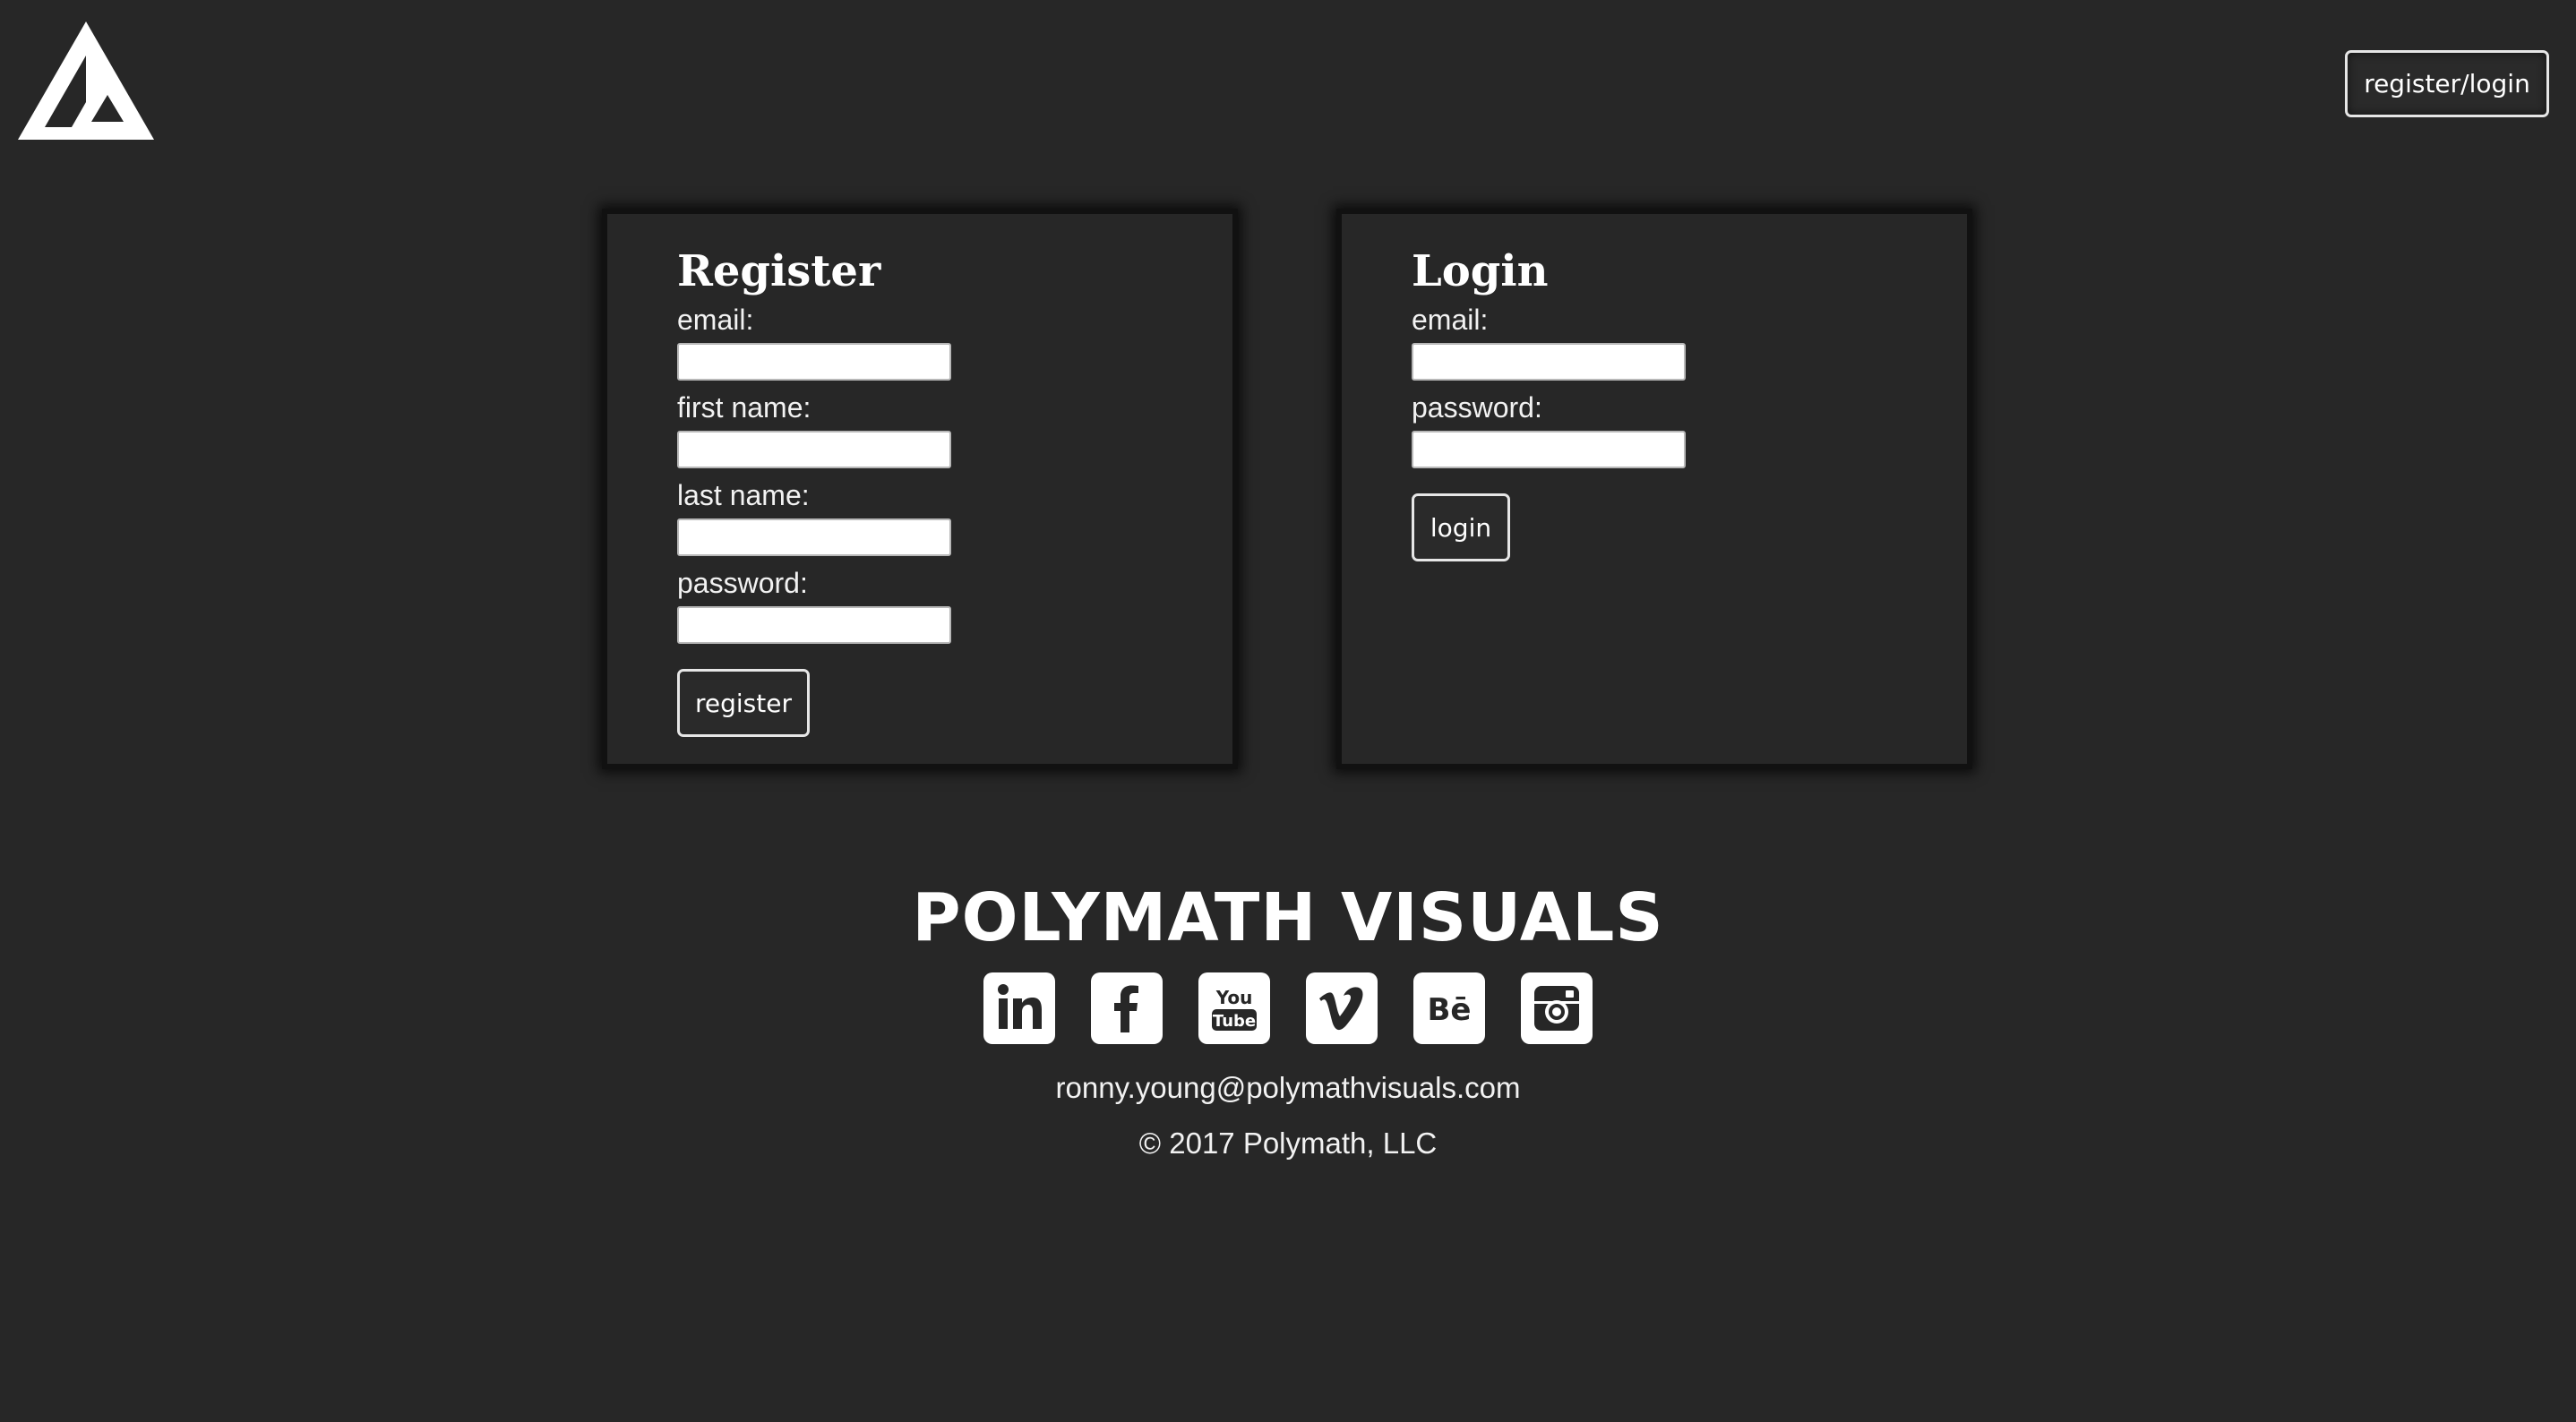 This screenshot has width=2576, height=1422. I want to click on contact-email: ronny.young@polymathvisuals.com, so click(1288, 1088).